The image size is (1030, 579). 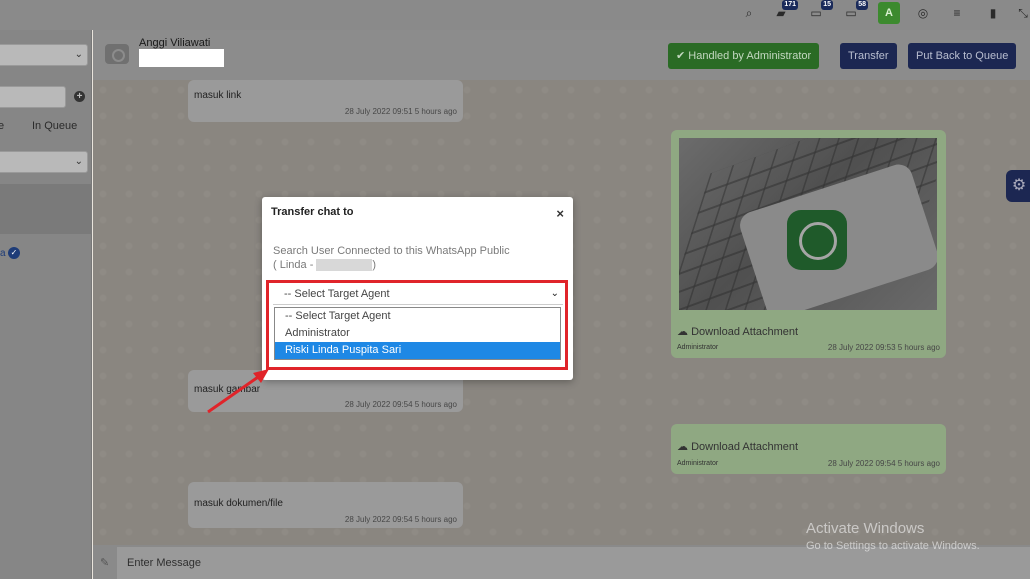 What do you see at coordinates (295, 265) in the screenshot?
I see `modal-description-prefix: ( Linda -` at bounding box center [295, 265].